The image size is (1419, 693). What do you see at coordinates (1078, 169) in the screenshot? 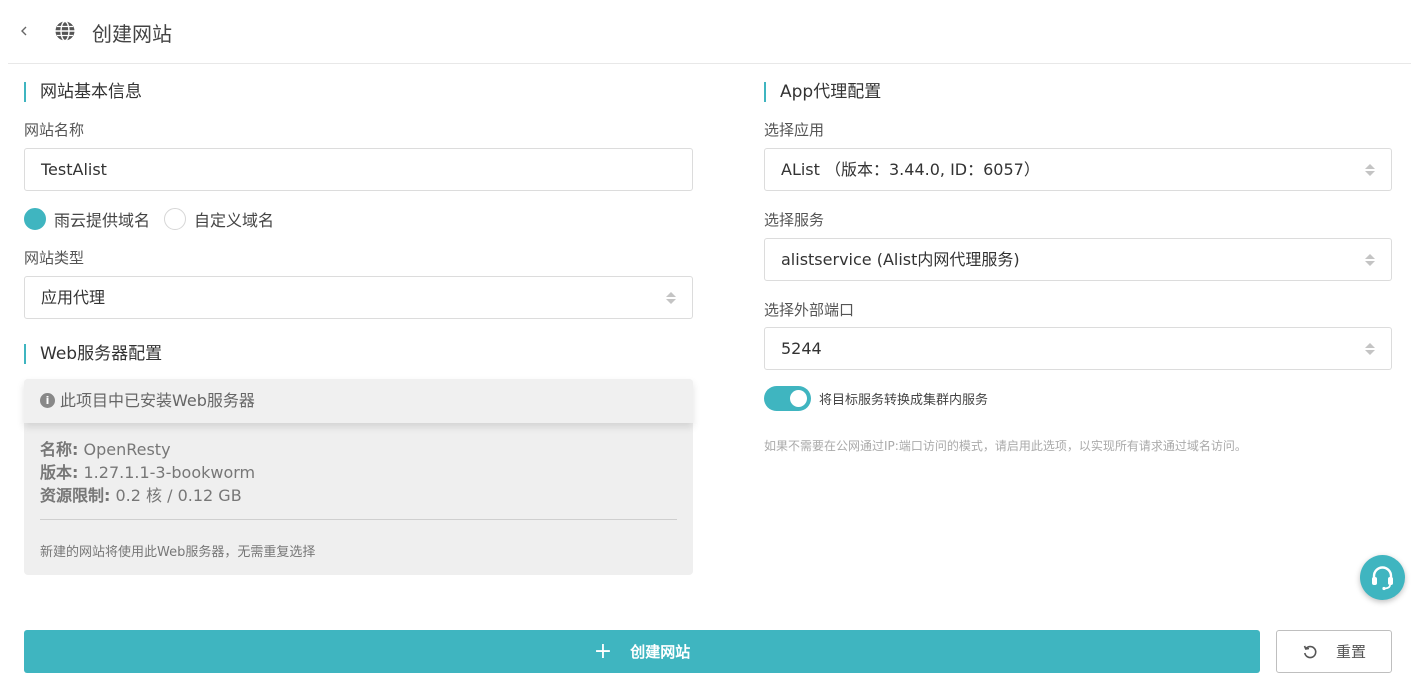
I see `app-select: AList （版本：3.44.0, ID：6057）` at bounding box center [1078, 169].